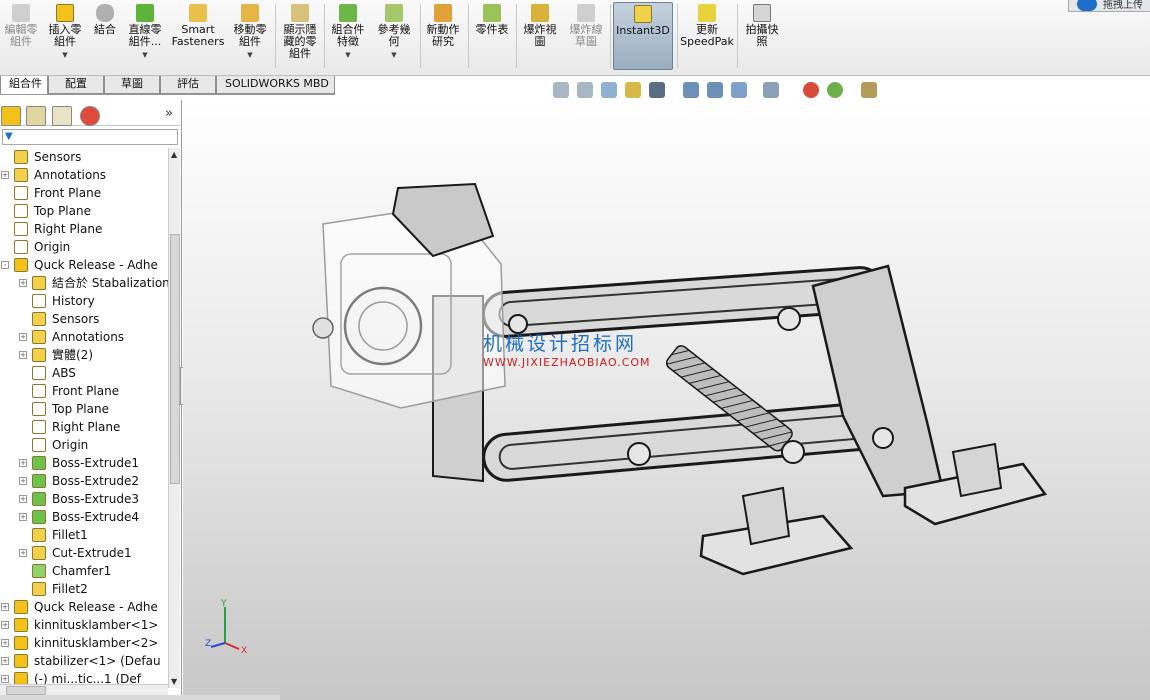  I want to click on quick-release-right, so click(977, 470).